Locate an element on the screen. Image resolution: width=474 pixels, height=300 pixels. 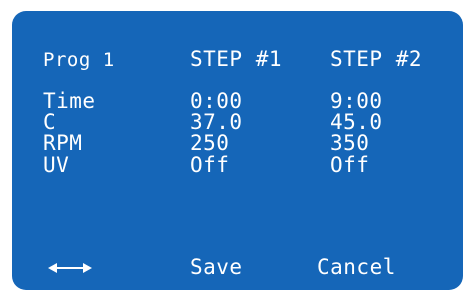
step-1-uv-value: Off is located at coordinates (209, 165).